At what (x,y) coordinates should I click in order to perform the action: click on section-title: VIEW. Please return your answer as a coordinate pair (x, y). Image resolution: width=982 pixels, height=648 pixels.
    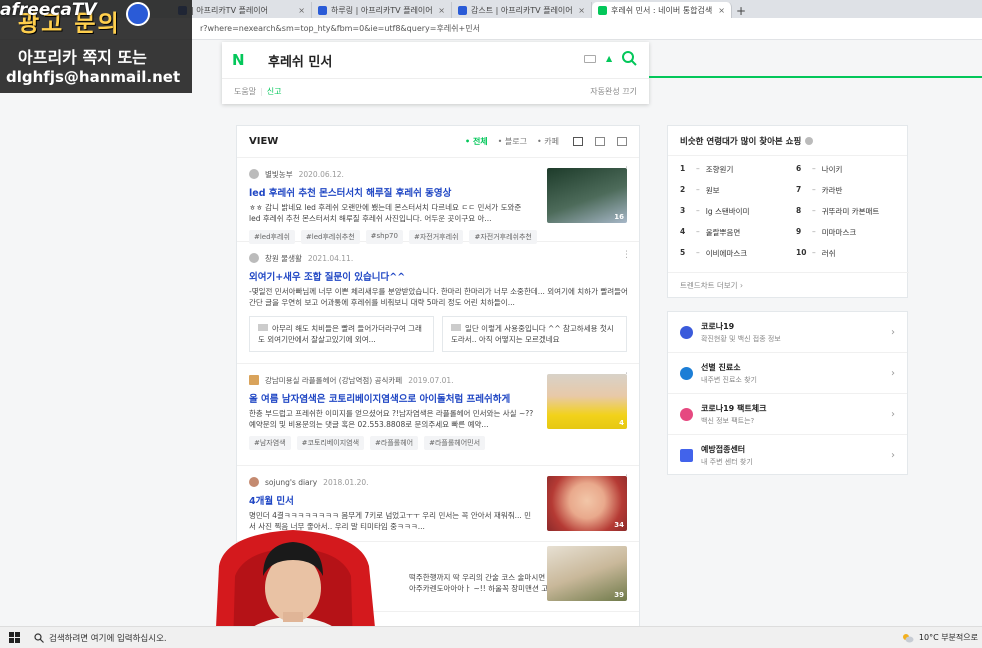
    Looking at the image, I should click on (264, 141).